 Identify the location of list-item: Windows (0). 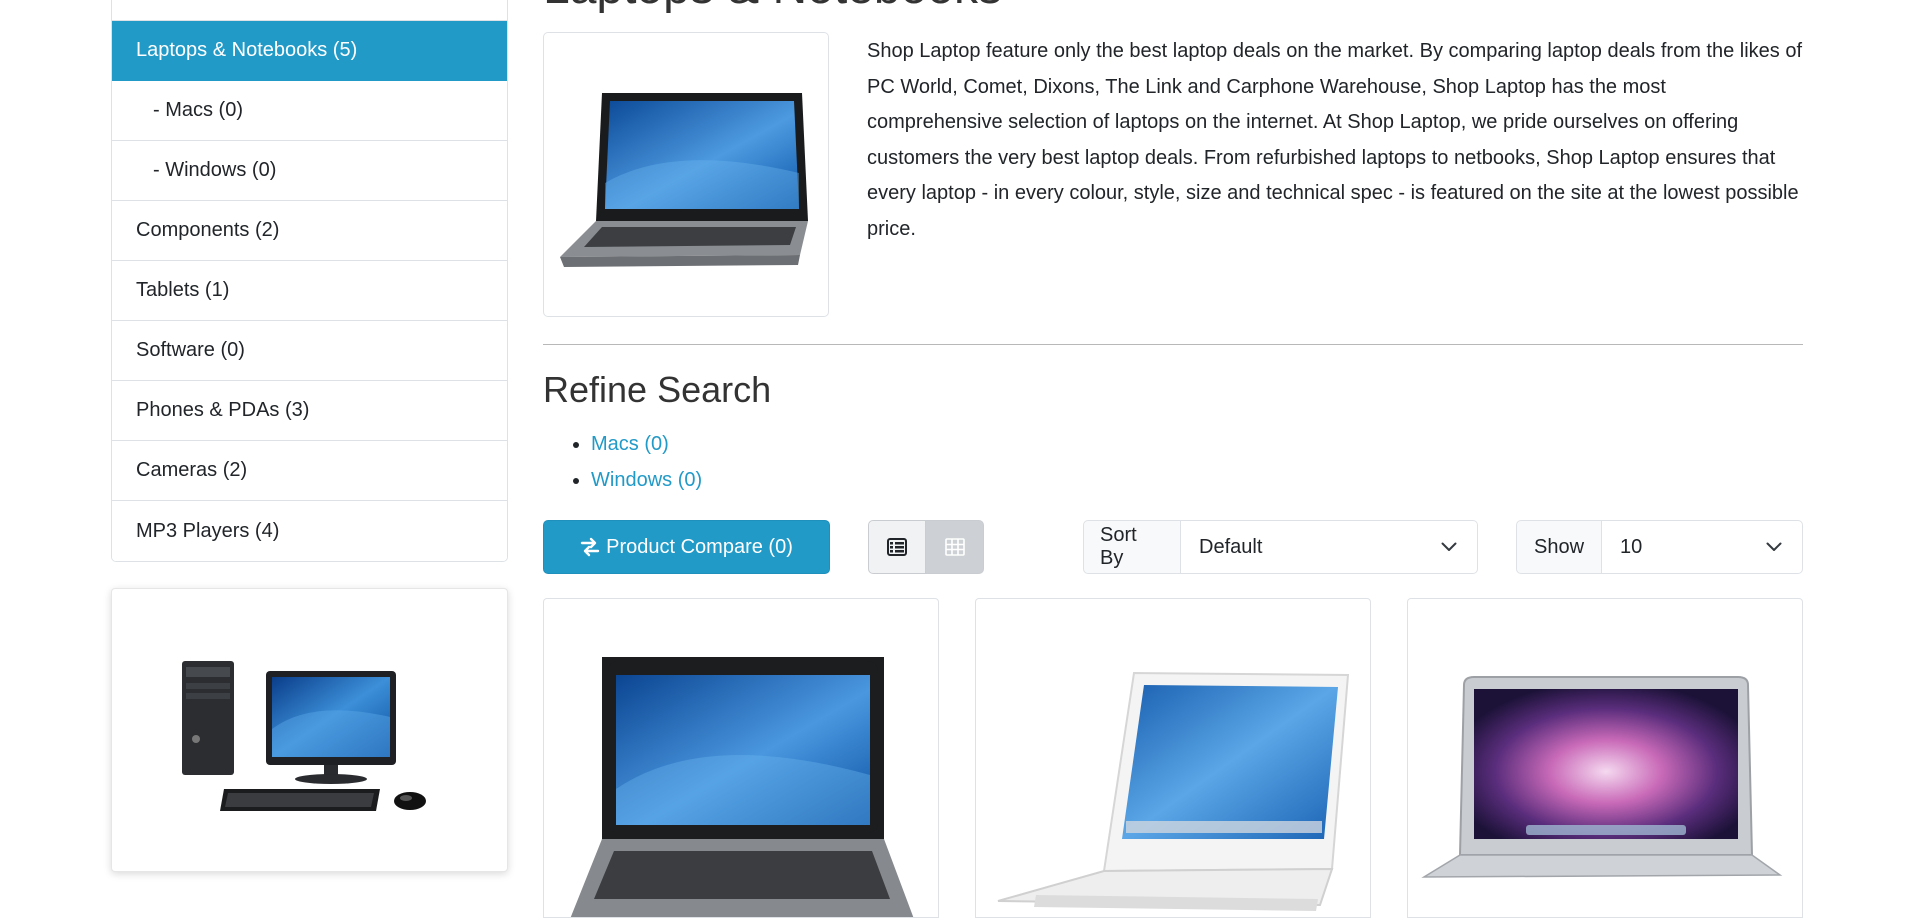
(646, 480).